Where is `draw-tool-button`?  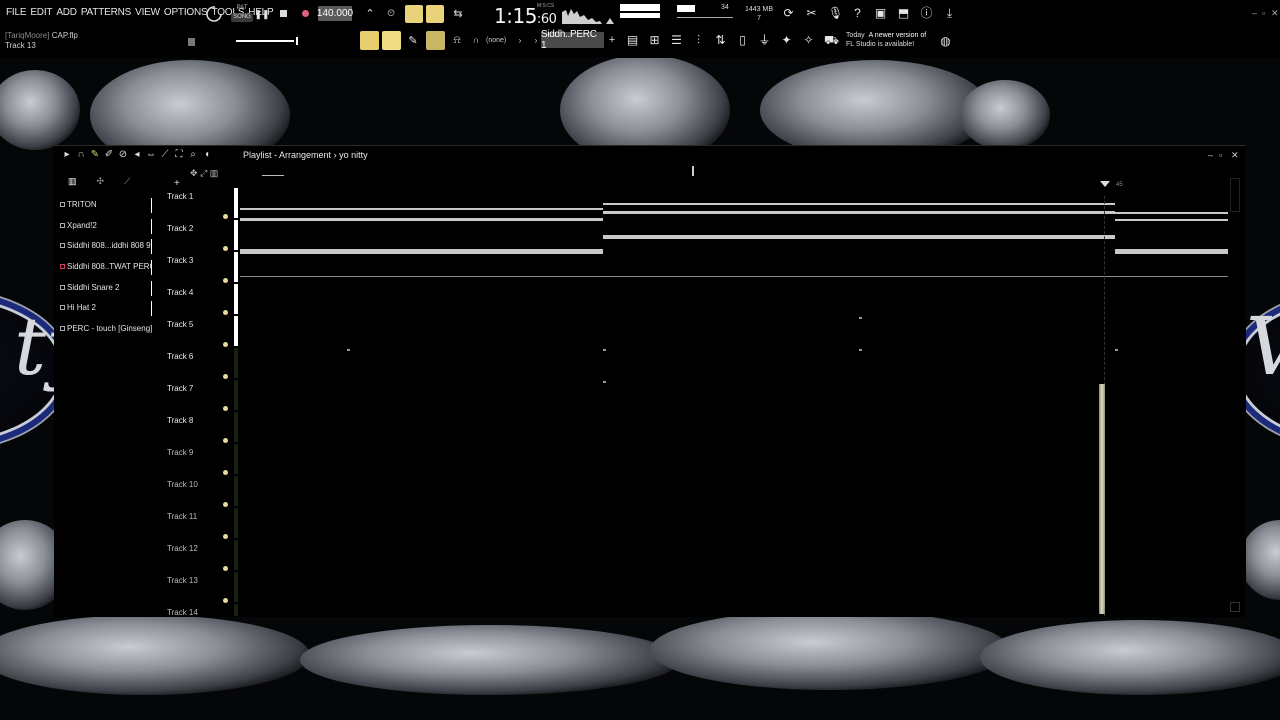
draw-tool-button is located at coordinates (435, 40).